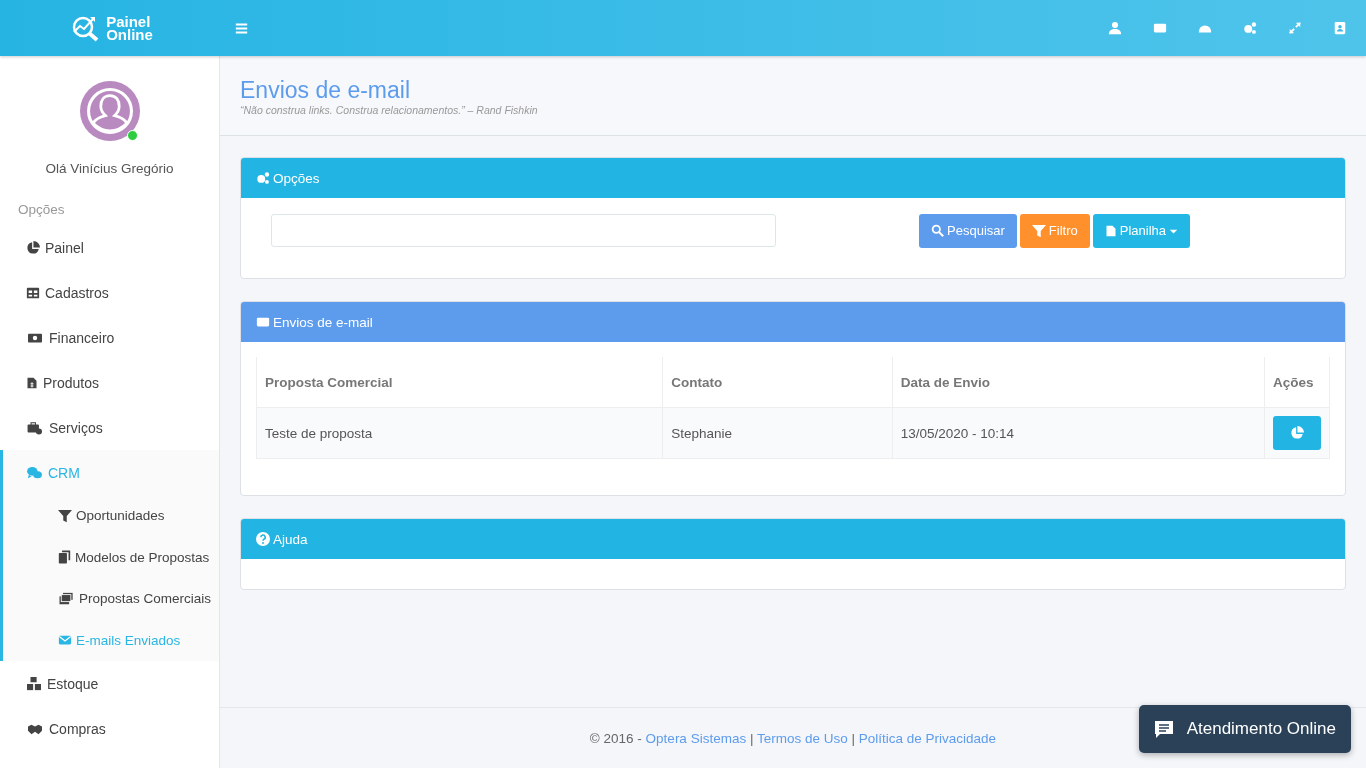 Image resolution: width=1366 pixels, height=768 pixels. What do you see at coordinates (459, 433) in the screenshot?
I see `table-cell: Teste de proposta` at bounding box center [459, 433].